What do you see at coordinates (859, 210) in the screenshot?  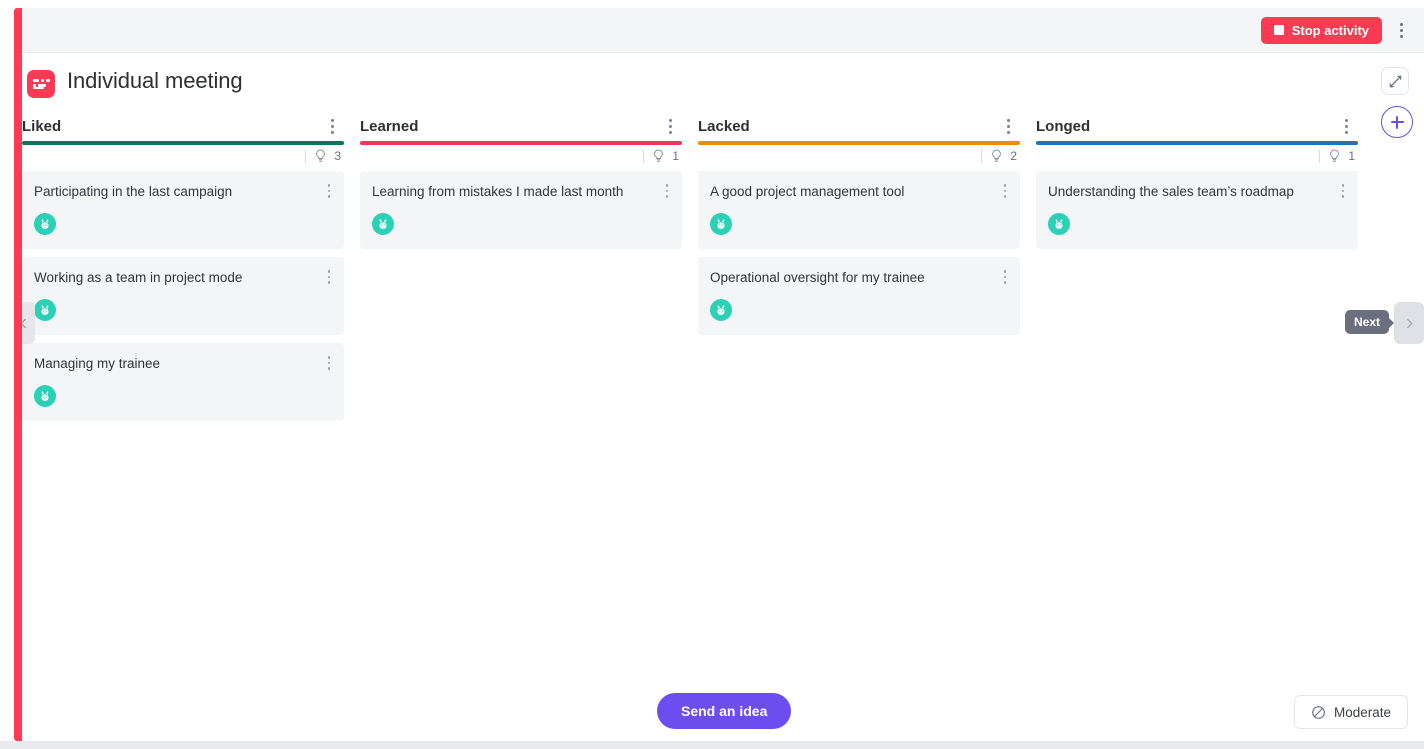 I see `idea-card: A good project management tool` at bounding box center [859, 210].